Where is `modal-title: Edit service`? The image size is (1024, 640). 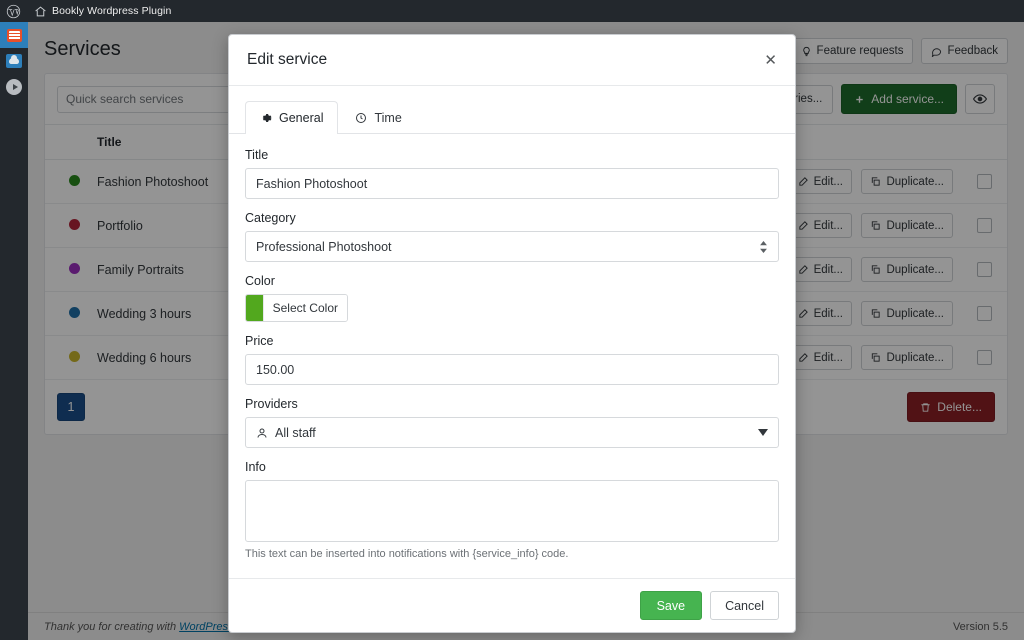
modal-title: Edit service is located at coordinates (287, 59).